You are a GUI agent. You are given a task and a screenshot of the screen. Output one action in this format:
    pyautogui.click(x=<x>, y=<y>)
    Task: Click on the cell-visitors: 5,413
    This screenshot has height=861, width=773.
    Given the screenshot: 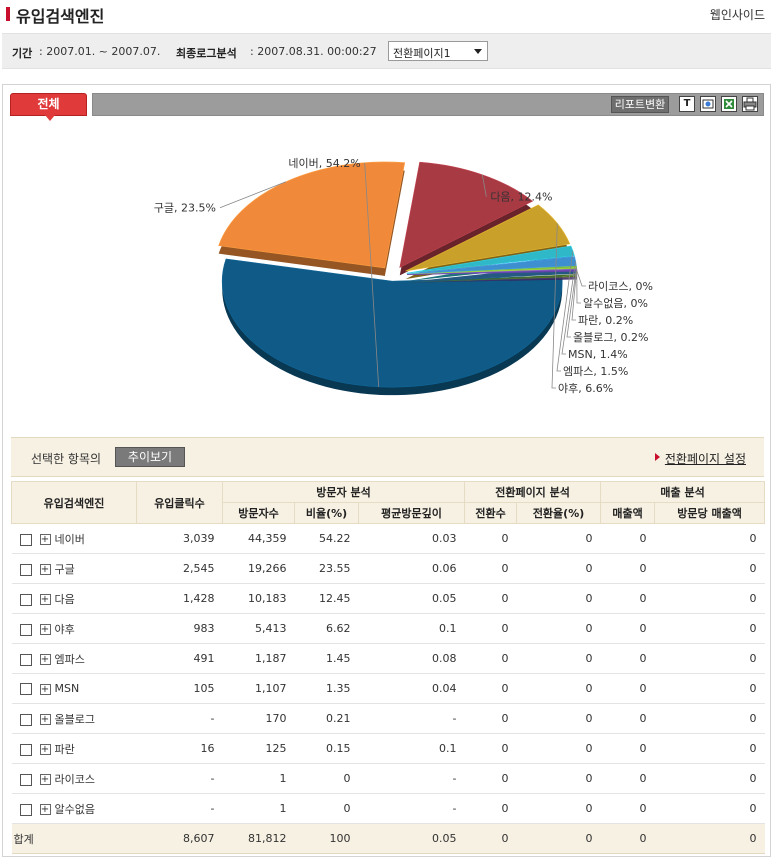 What is the action you would take?
    pyautogui.click(x=258, y=628)
    